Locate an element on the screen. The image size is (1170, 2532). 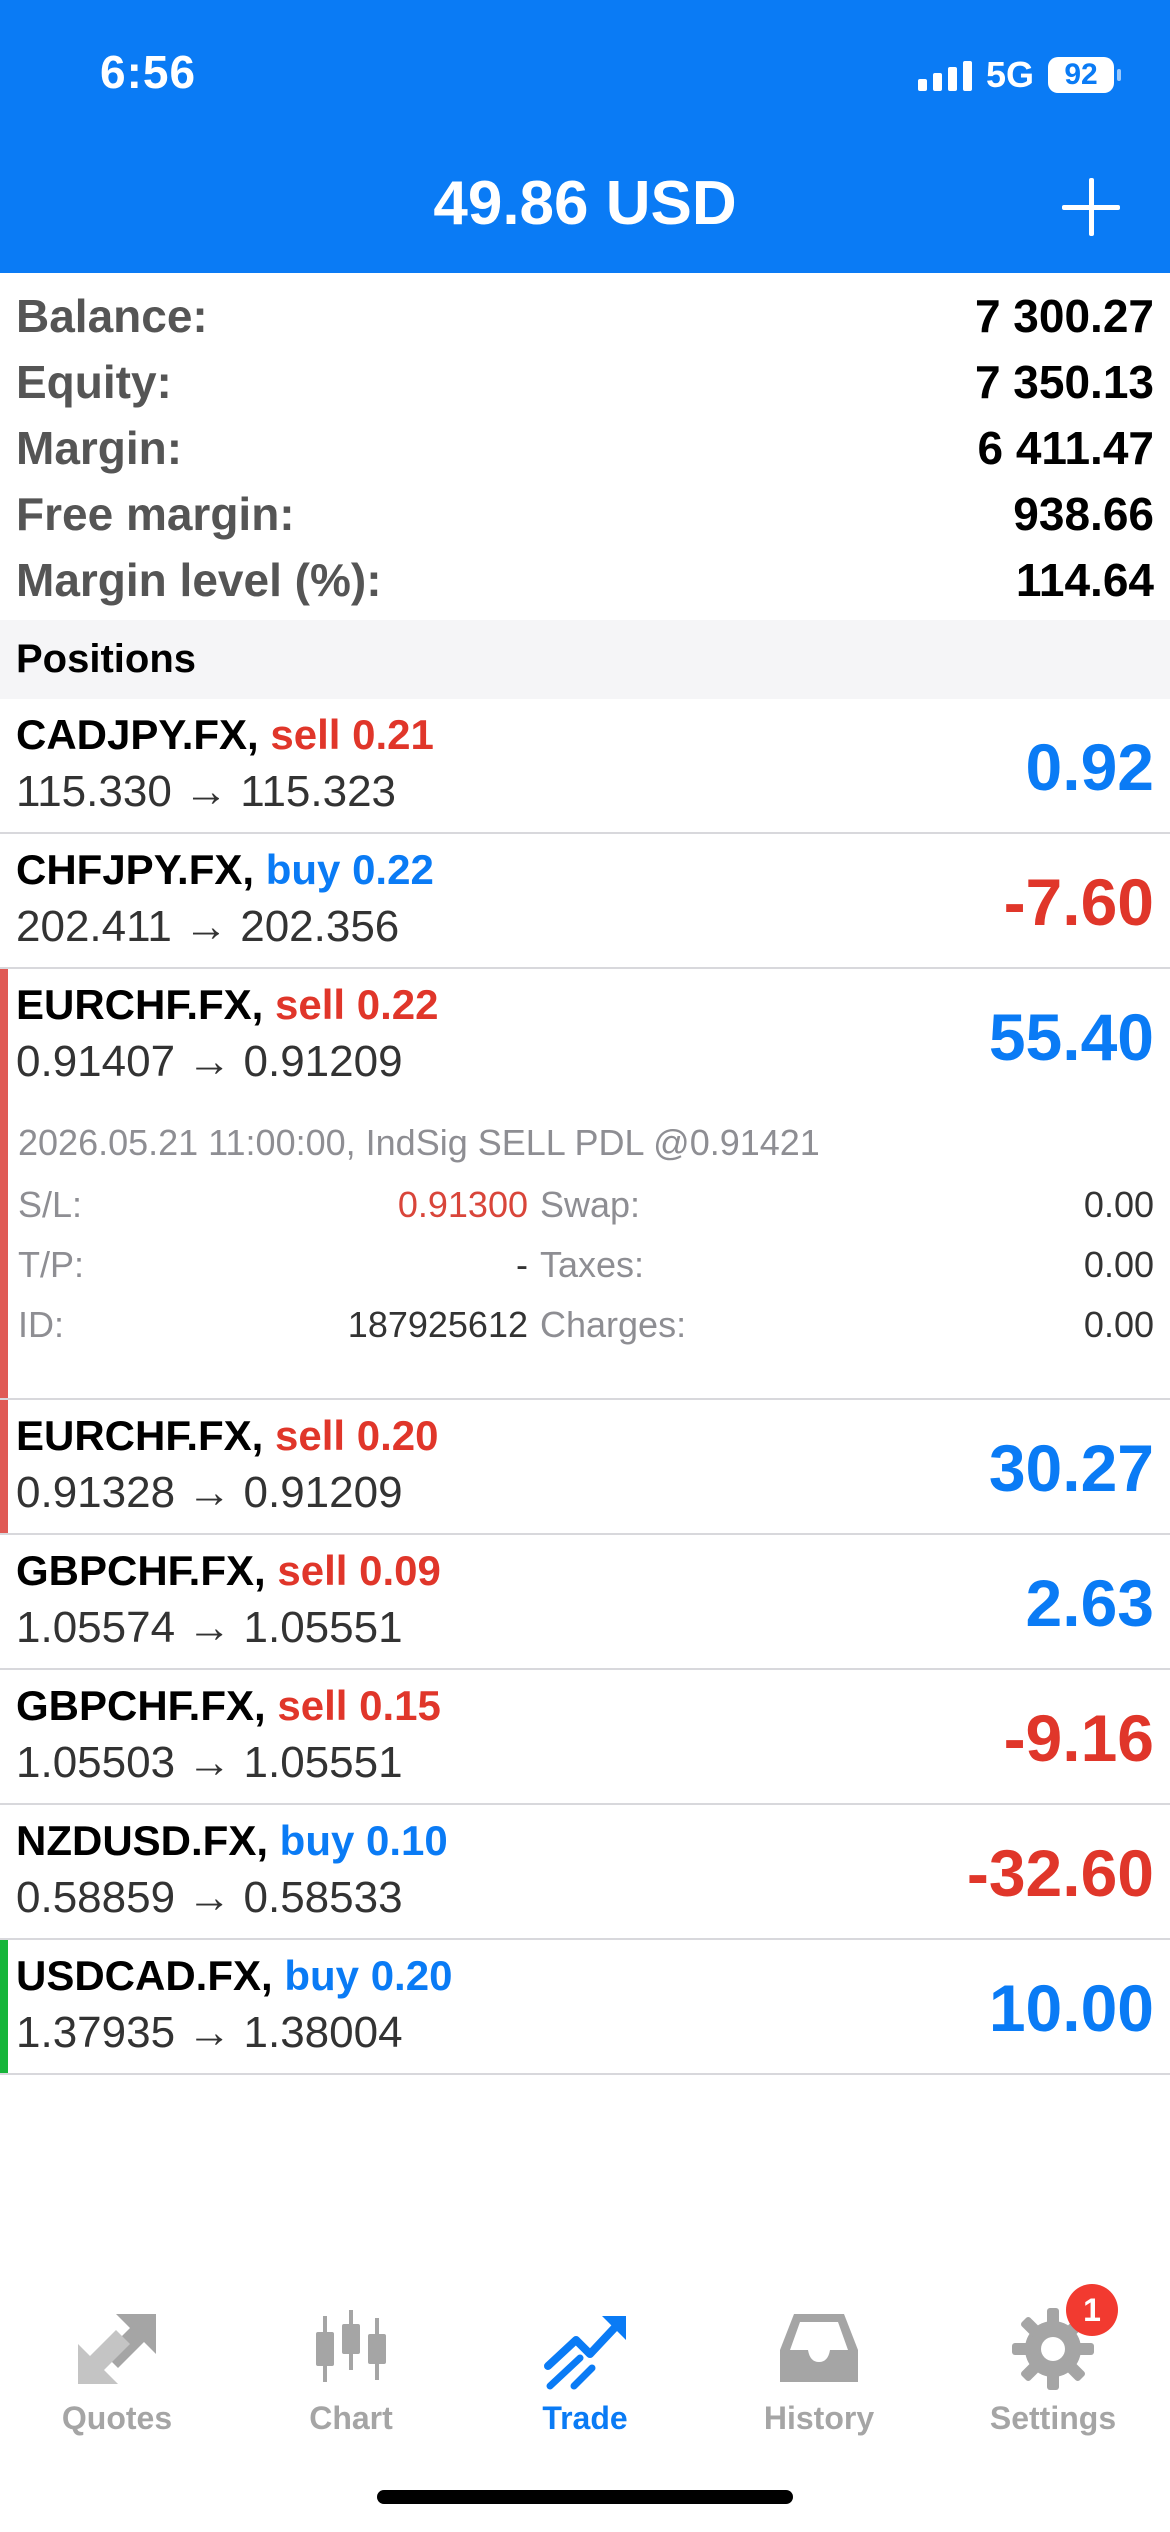
tab-settings: 1 Settings is located at coordinates (1053, 2353).